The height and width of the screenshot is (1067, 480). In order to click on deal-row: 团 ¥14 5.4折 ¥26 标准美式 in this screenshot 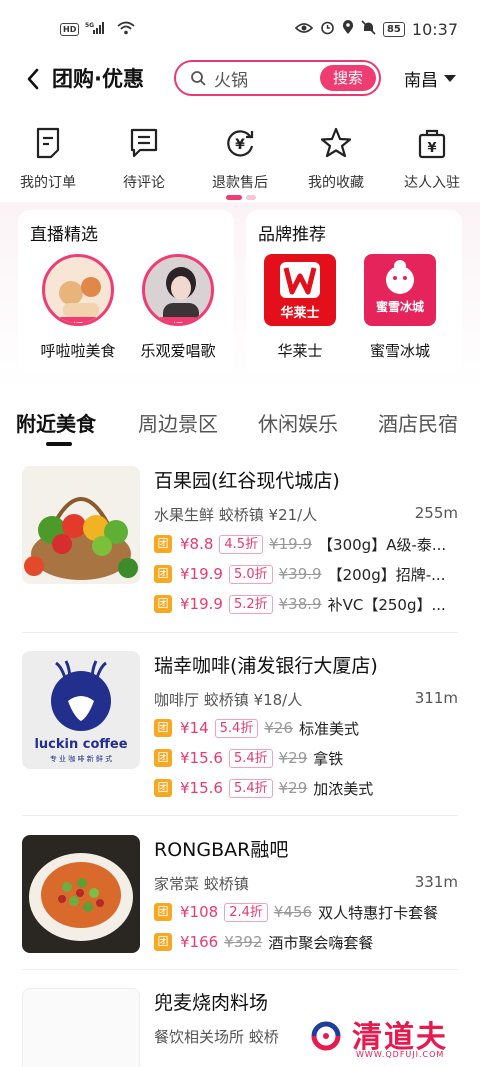, I will do `click(308, 728)`.